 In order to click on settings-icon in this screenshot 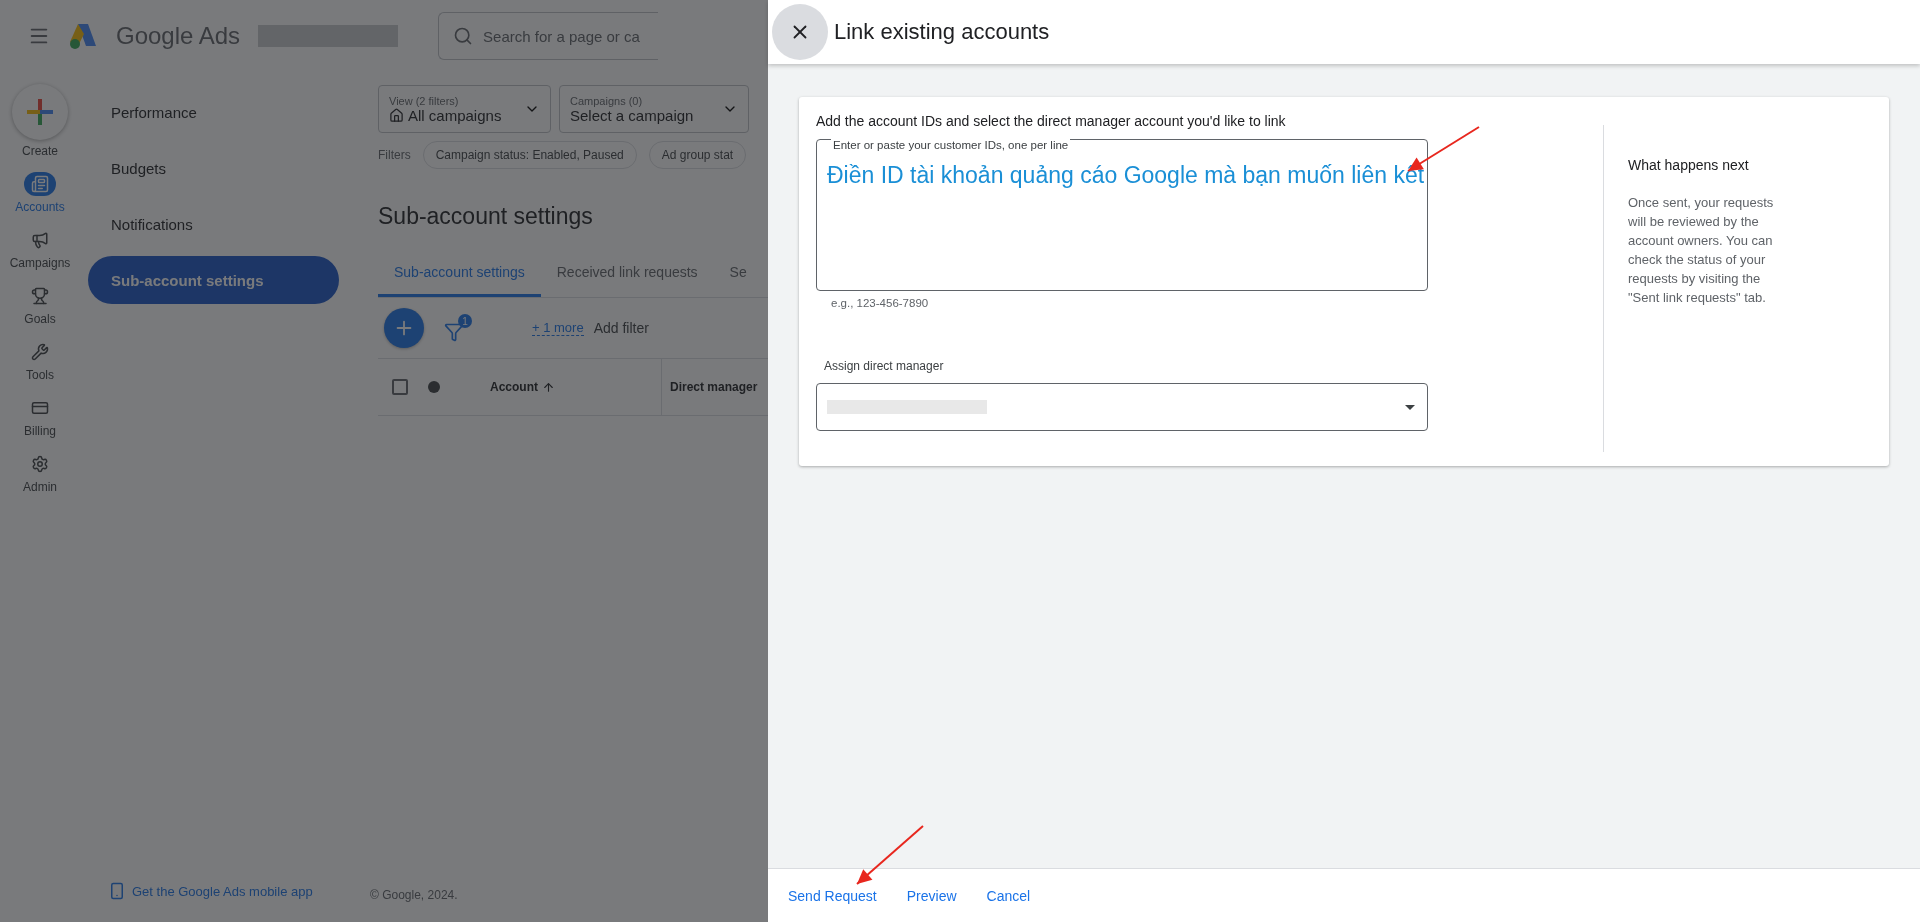, I will do `click(40, 464)`.